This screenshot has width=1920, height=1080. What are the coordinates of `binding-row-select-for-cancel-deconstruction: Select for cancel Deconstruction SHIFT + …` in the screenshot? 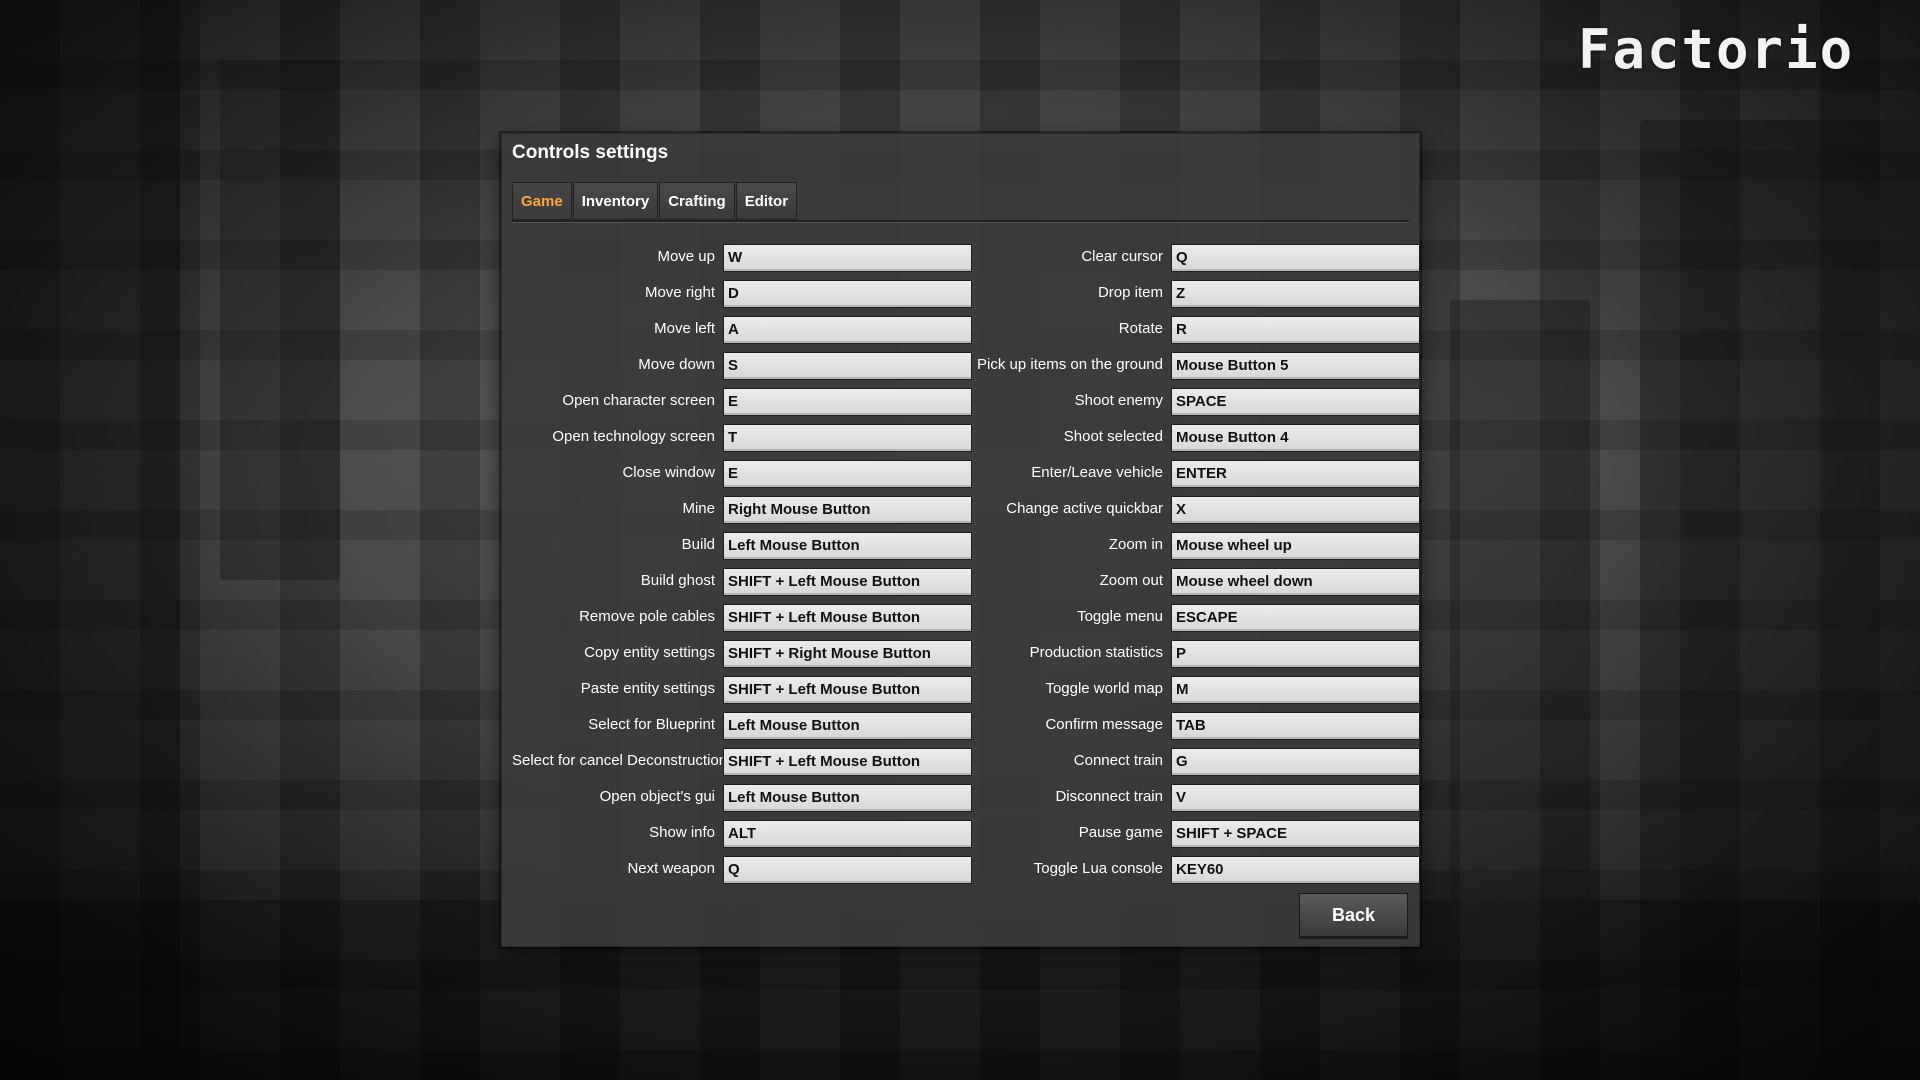 It's located at (750, 764).